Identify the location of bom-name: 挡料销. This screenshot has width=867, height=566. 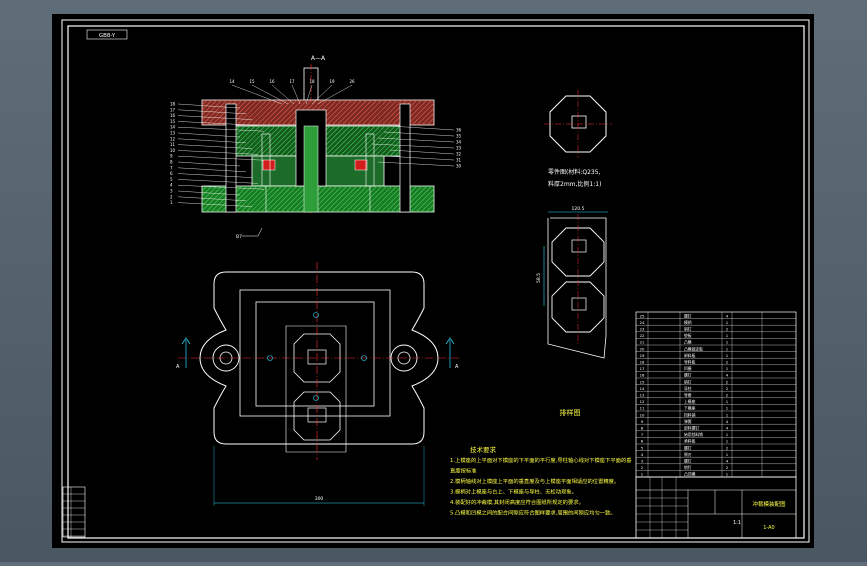
(690, 414).